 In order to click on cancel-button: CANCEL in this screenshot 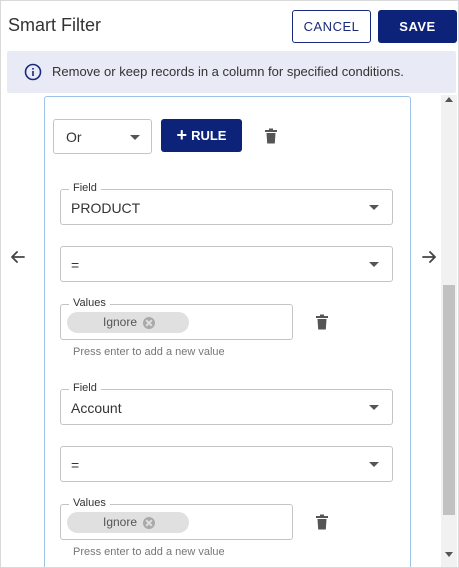, I will do `click(331, 26)`.